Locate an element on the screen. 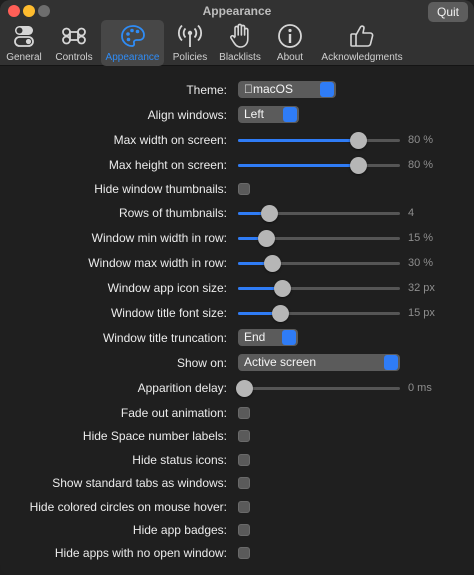 The image size is (474, 575). setting-max-height: Max height on screen: 80 % is located at coordinates (237, 165).